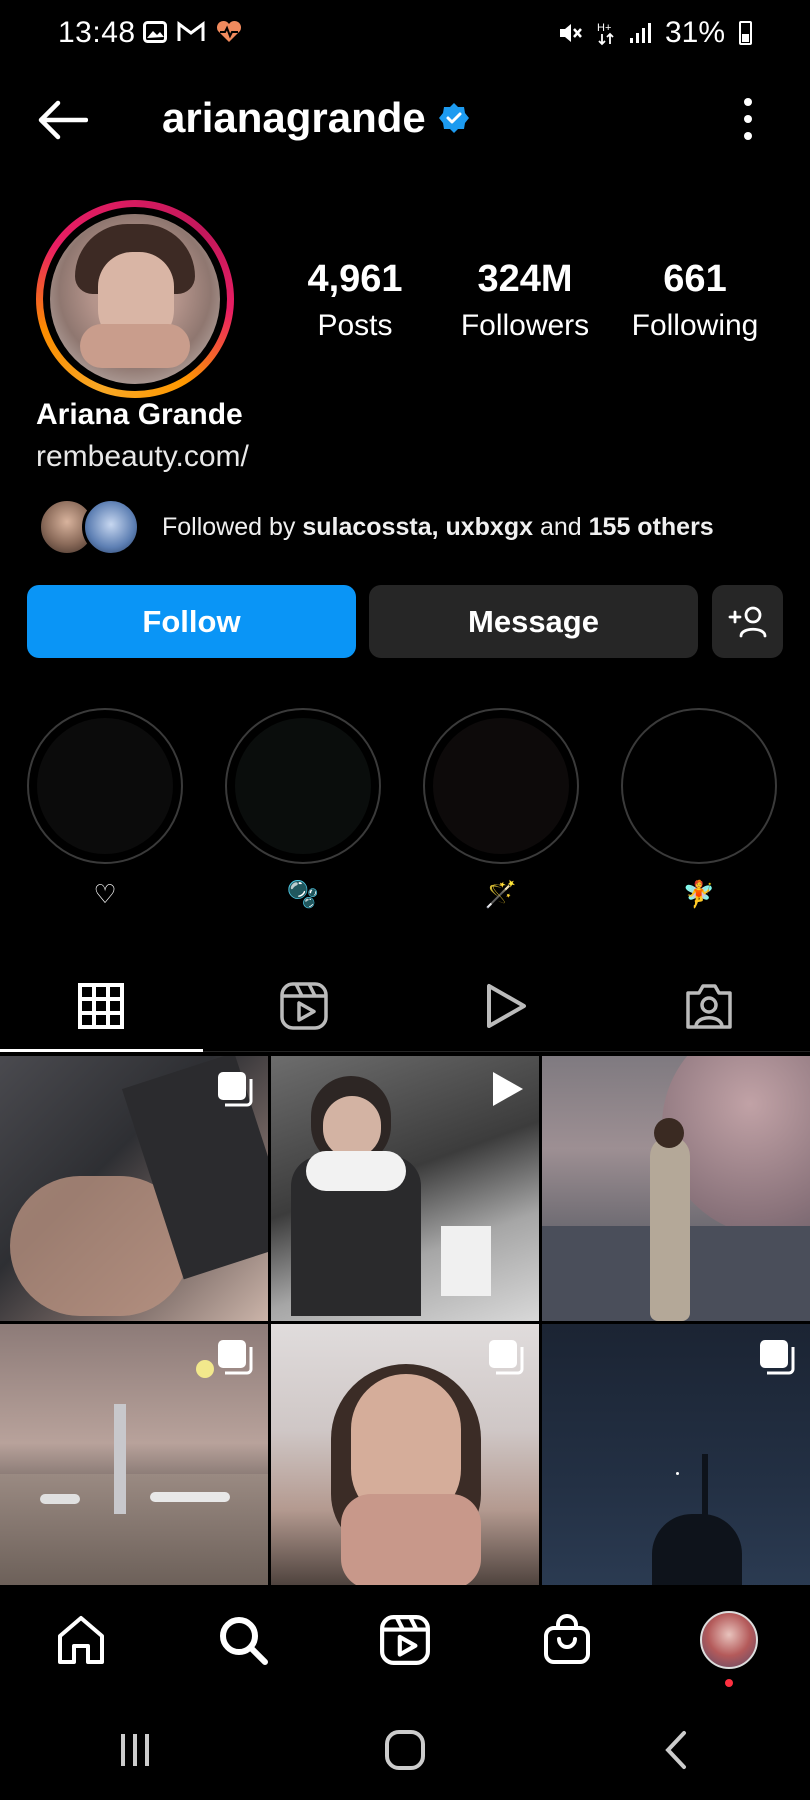  Describe the element at coordinates (745, 33) in the screenshot. I see `battery-icon` at that location.